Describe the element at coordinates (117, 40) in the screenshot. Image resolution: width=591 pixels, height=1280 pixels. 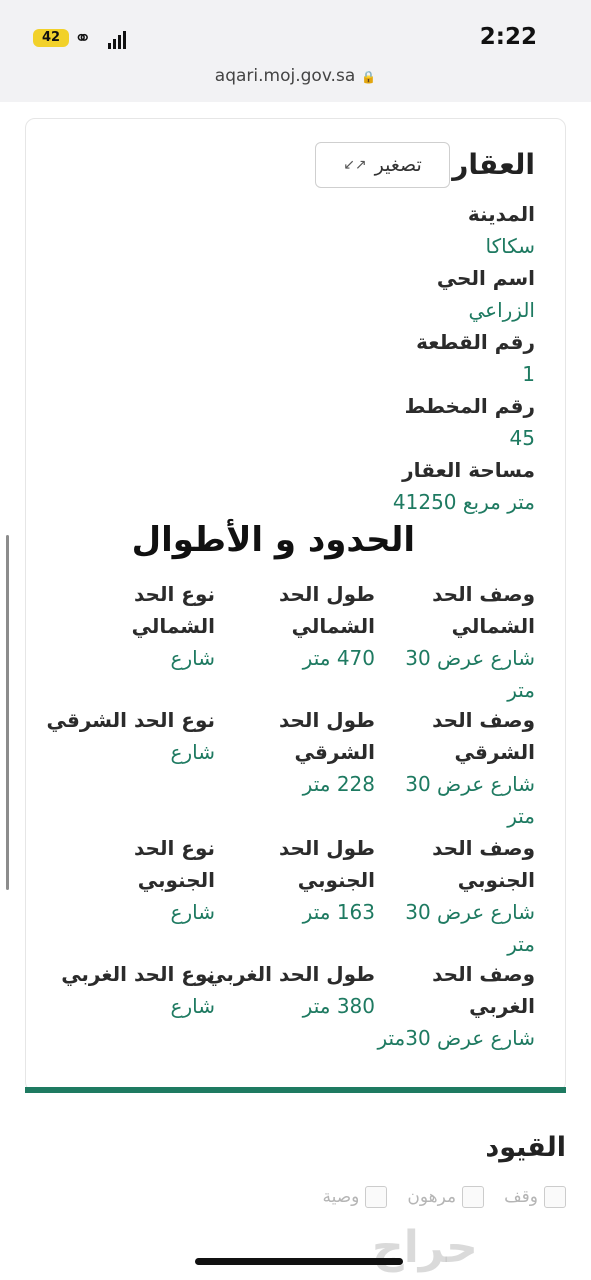
I see `signal-icon` at that location.